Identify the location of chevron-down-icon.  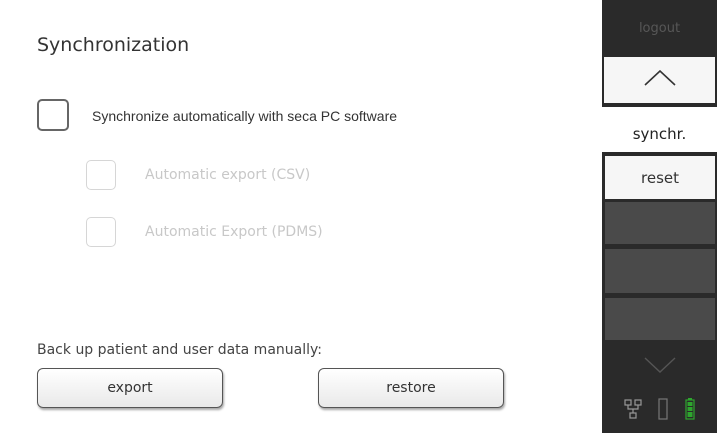
(660, 366).